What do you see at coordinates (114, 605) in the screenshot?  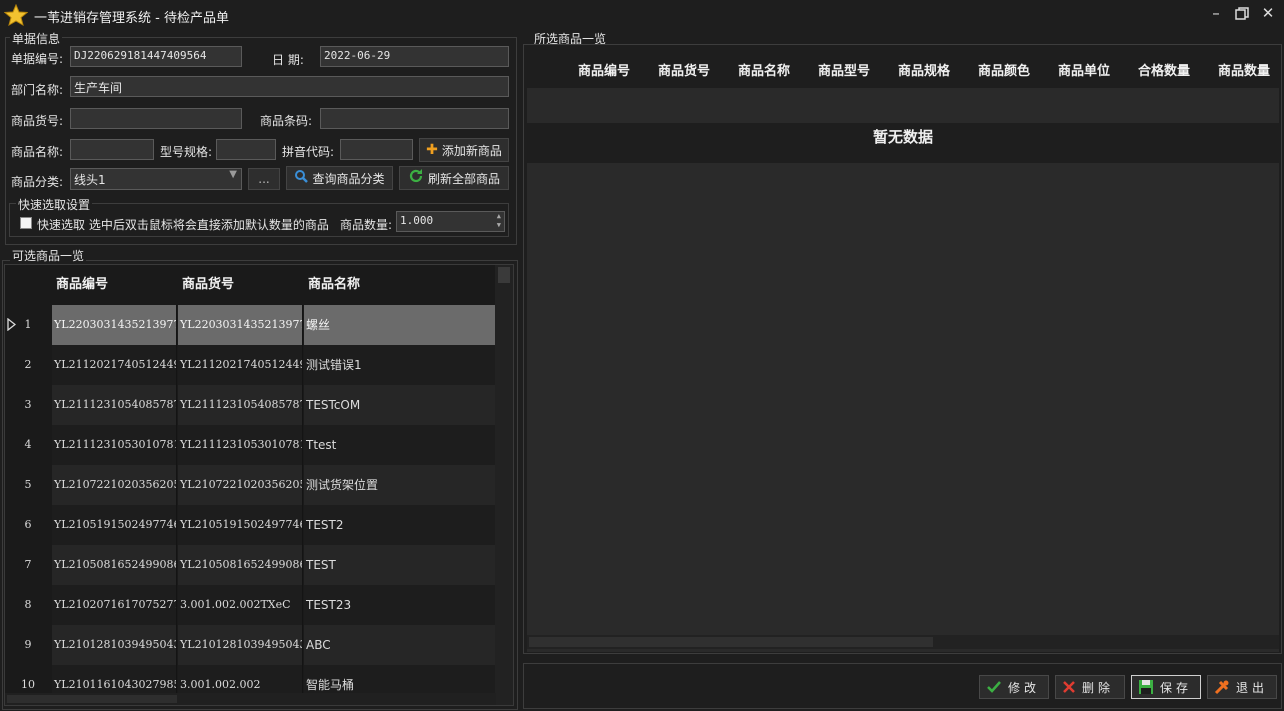 I see `cell-code: YL210207161707527744` at bounding box center [114, 605].